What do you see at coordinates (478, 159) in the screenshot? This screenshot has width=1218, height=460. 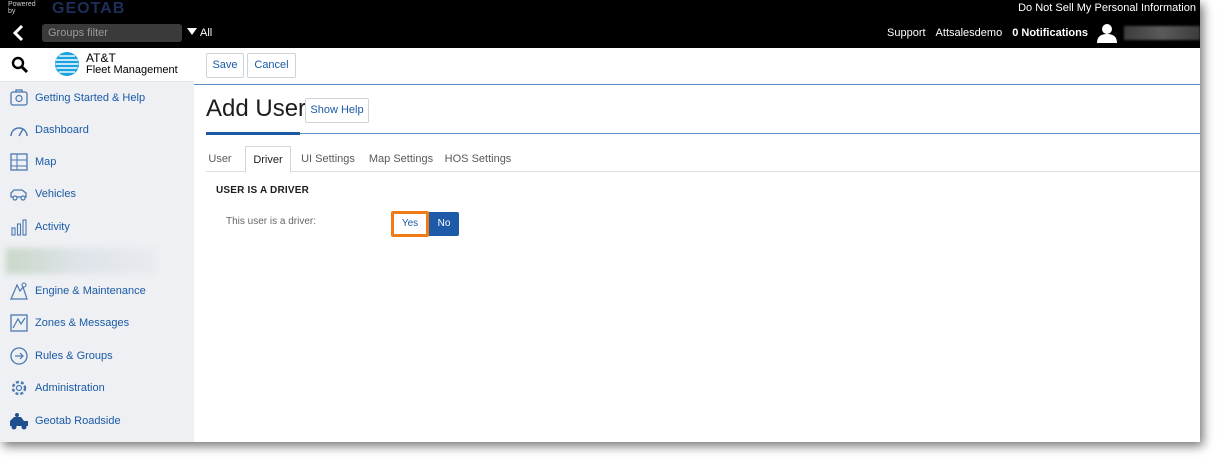 I see `tab-hos-settings: HOS Settings` at bounding box center [478, 159].